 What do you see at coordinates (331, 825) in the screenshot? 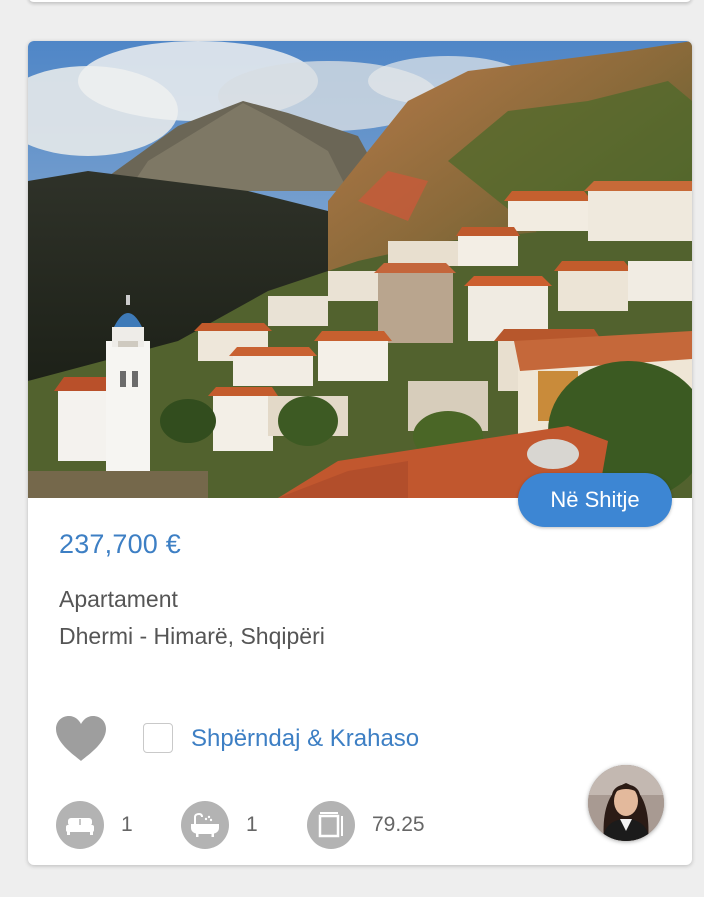
I see `area-icon` at bounding box center [331, 825].